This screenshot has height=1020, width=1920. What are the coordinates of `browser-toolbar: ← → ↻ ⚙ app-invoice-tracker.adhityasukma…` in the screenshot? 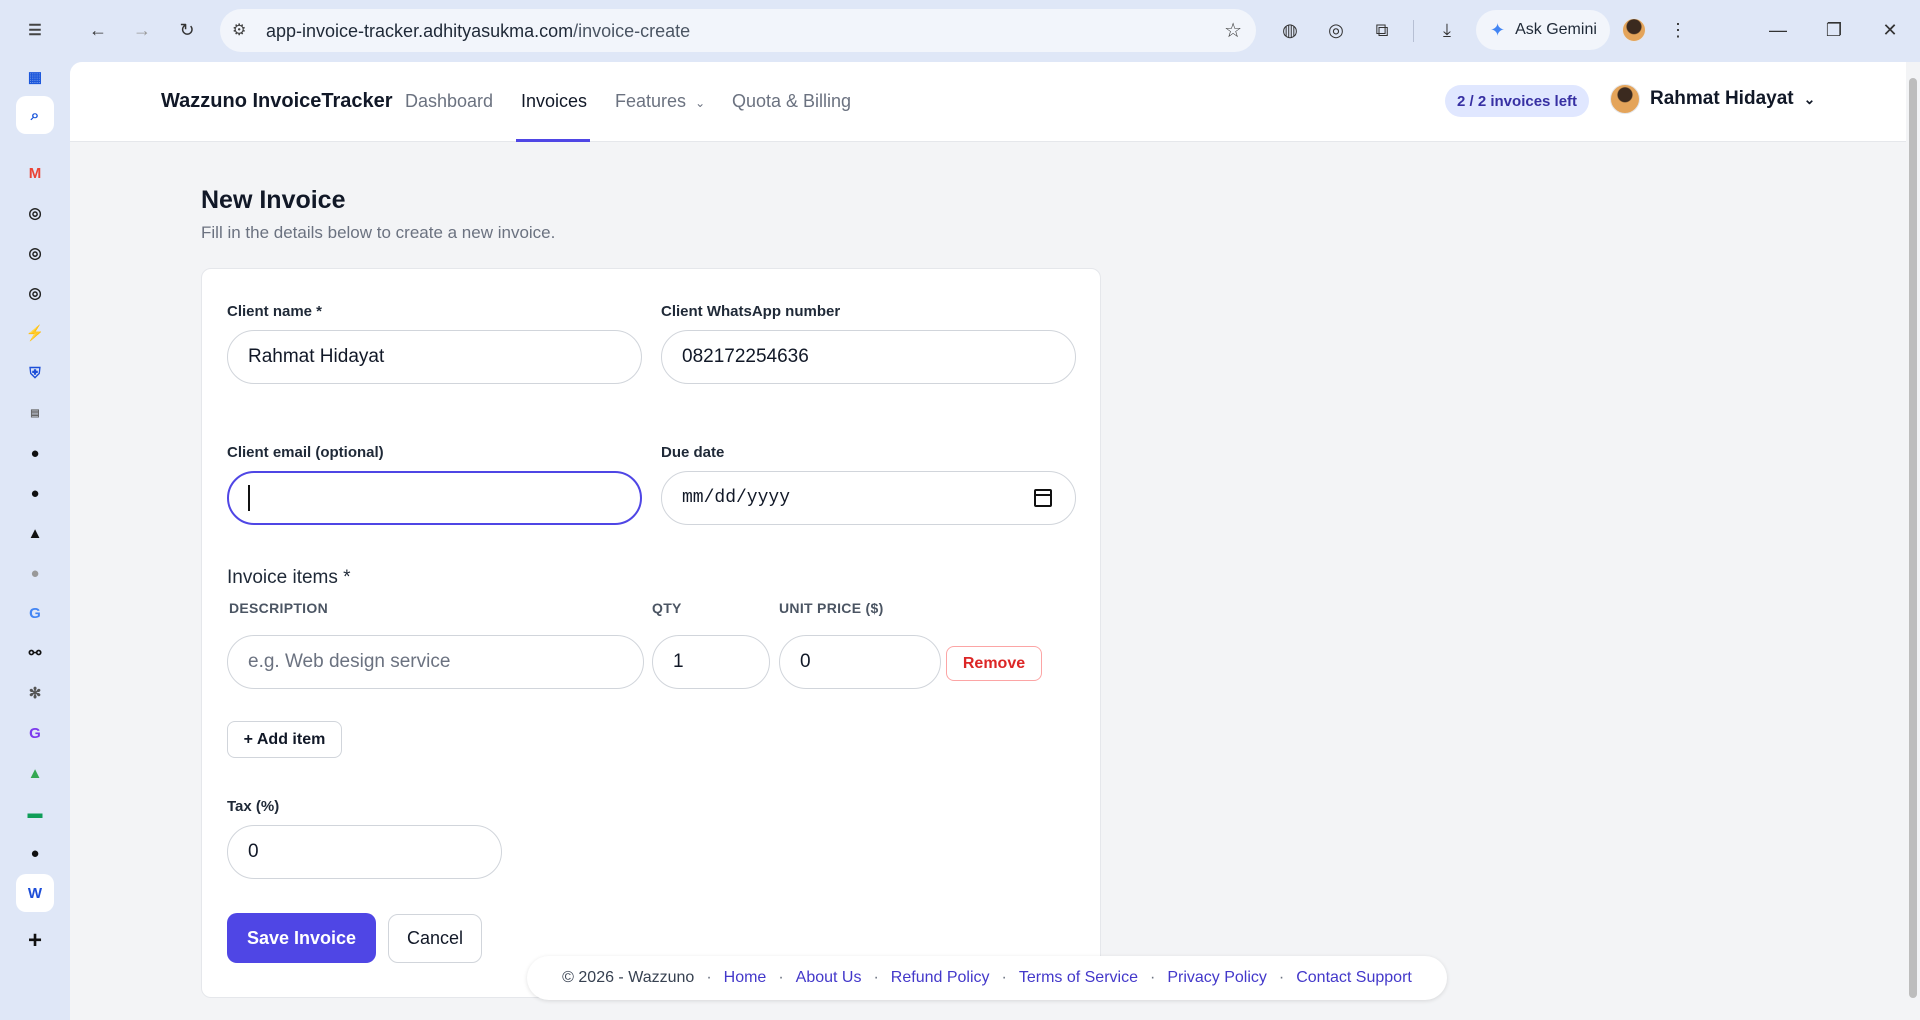 It's located at (995, 31).